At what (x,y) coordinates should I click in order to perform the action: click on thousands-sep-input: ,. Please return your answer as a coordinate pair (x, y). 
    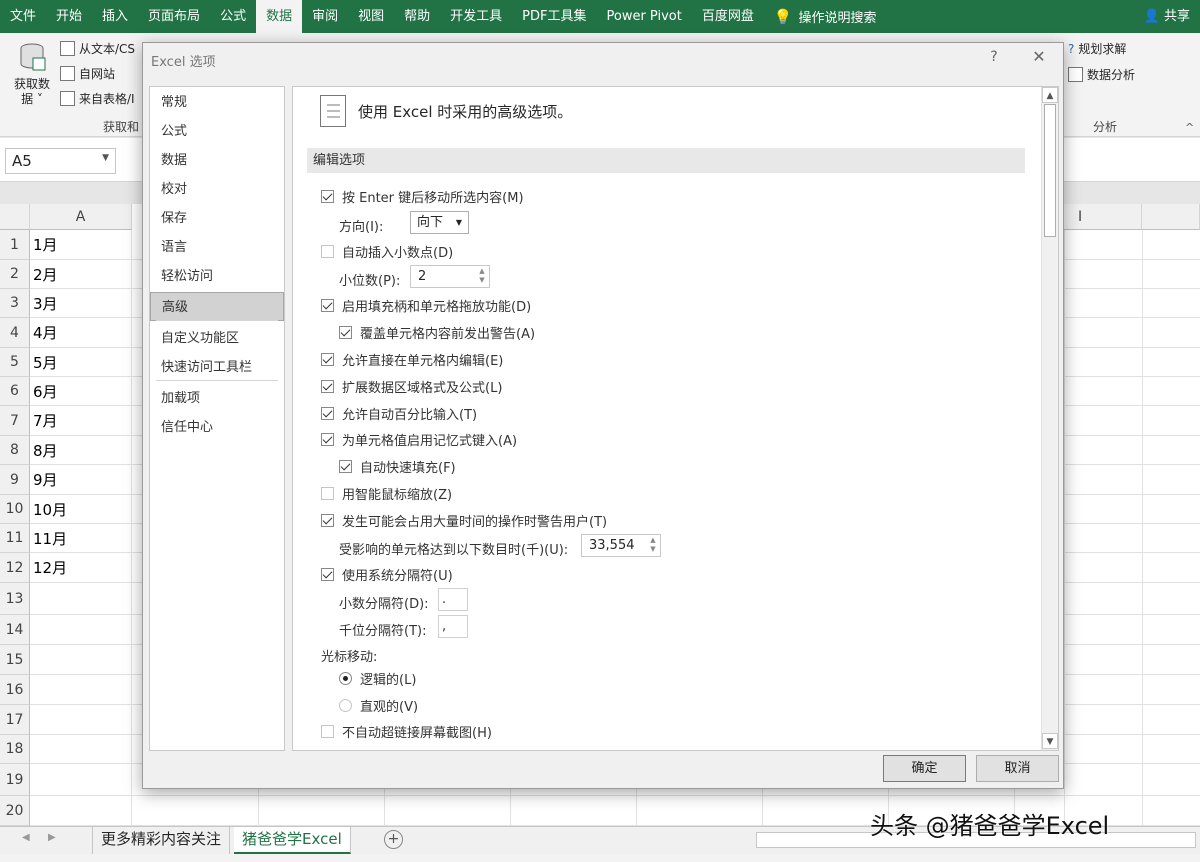
    Looking at the image, I should click on (453, 626).